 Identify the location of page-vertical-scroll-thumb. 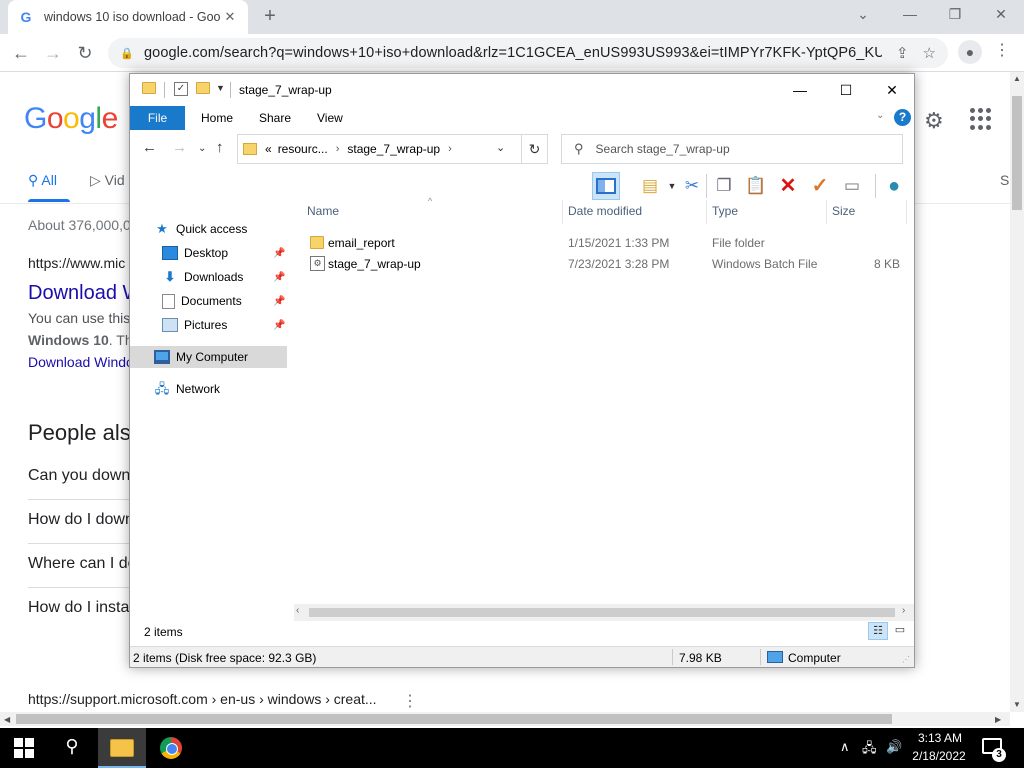
(1017, 153).